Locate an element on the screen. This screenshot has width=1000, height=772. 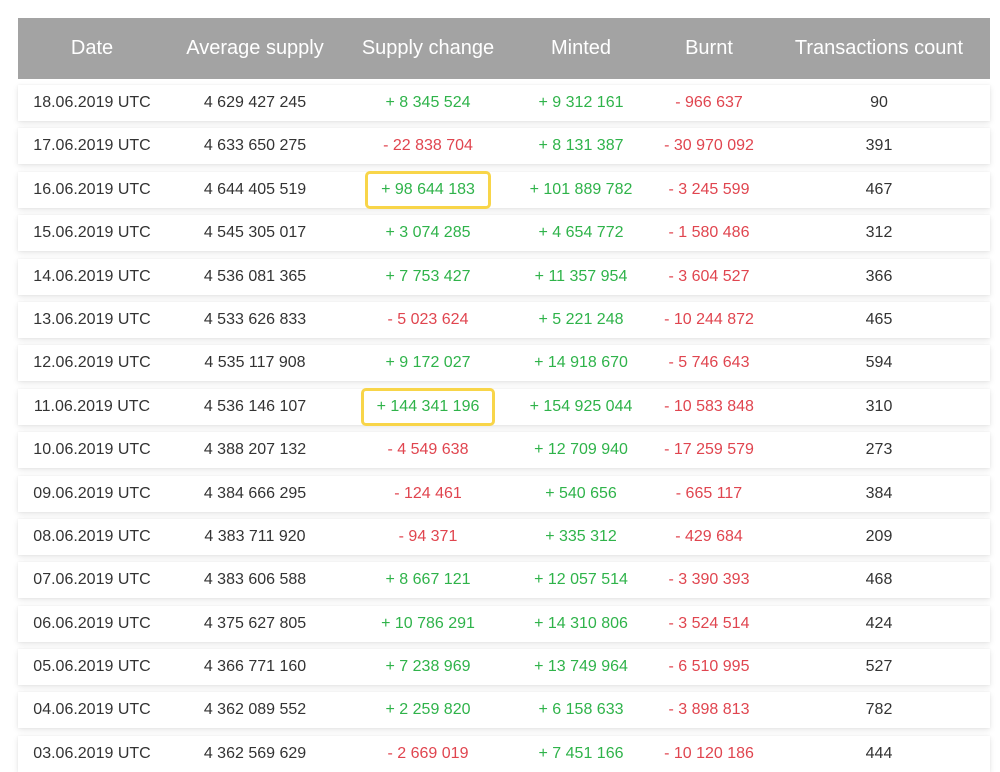
cell-burnt: - 17 259 579 is located at coordinates (709, 450).